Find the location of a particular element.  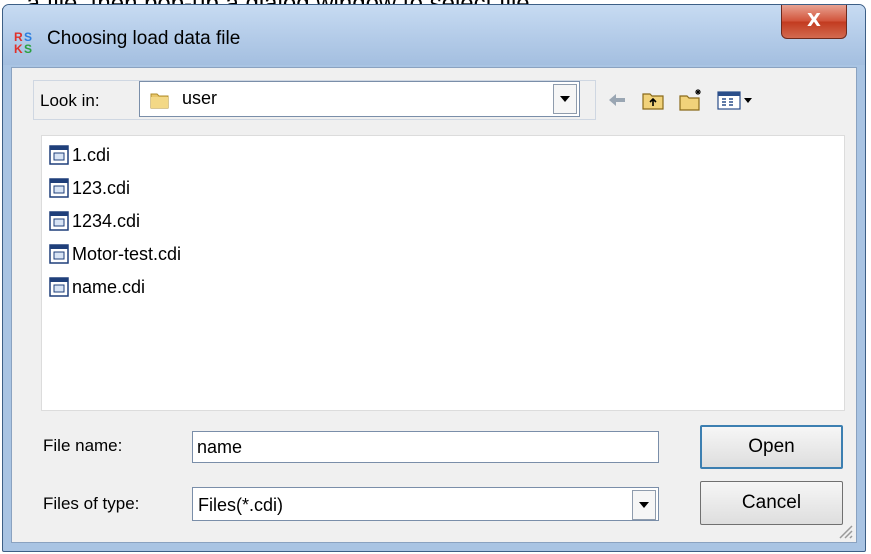

file-list-item: name.cdi is located at coordinates (96, 287).